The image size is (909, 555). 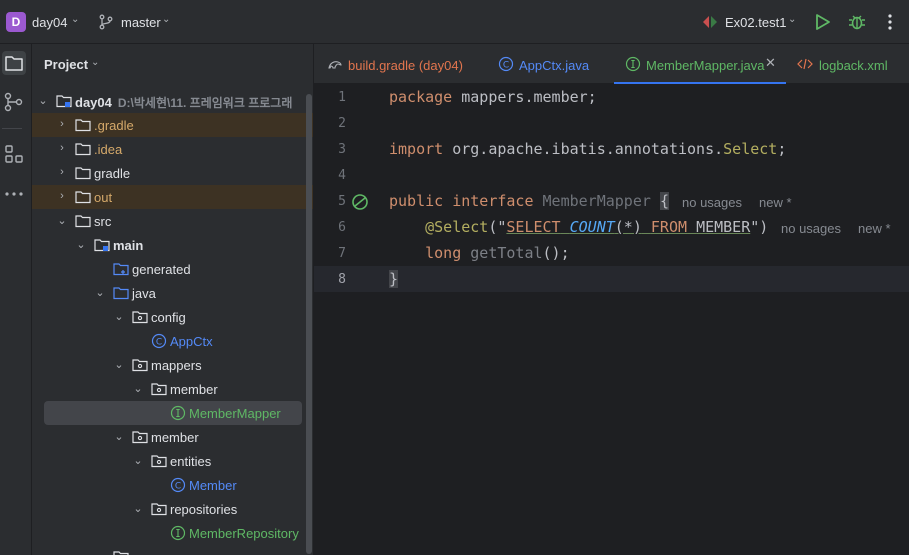 What do you see at coordinates (172, 509) in the screenshot?
I see `tree-item-repositories: ⌄ repositories` at bounding box center [172, 509].